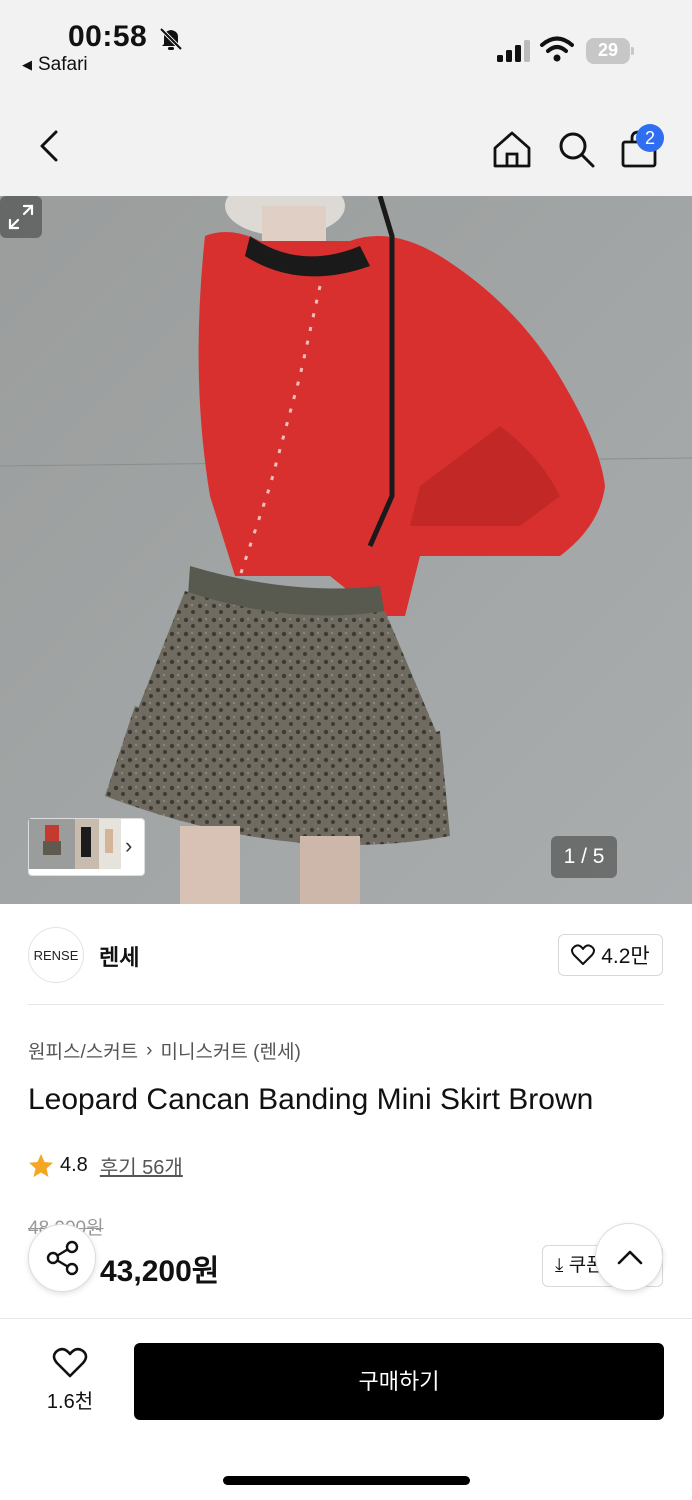 The image size is (692, 1500). I want to click on brand-logo: RENSE, so click(56, 955).